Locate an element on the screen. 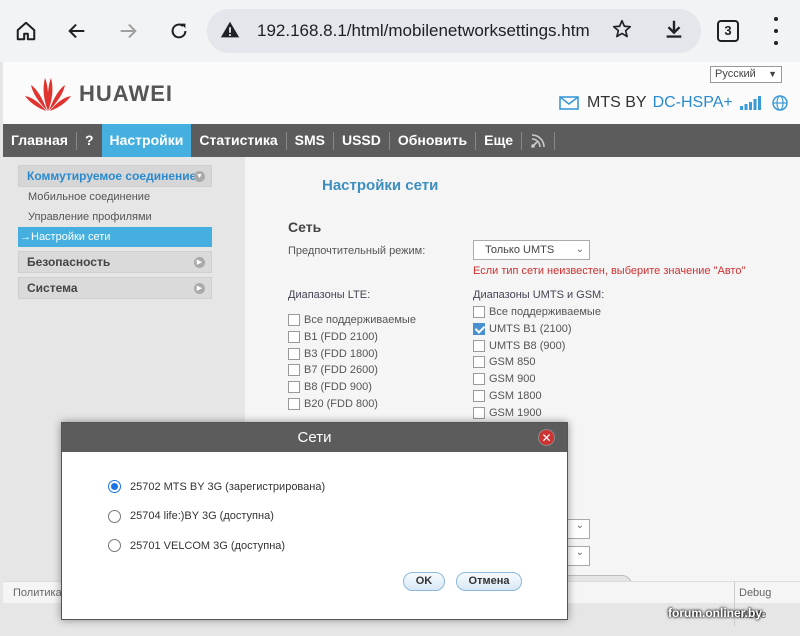 The image size is (800, 636). sidebar-item-mobile-connection: Мобильное соединение is located at coordinates (115, 197).